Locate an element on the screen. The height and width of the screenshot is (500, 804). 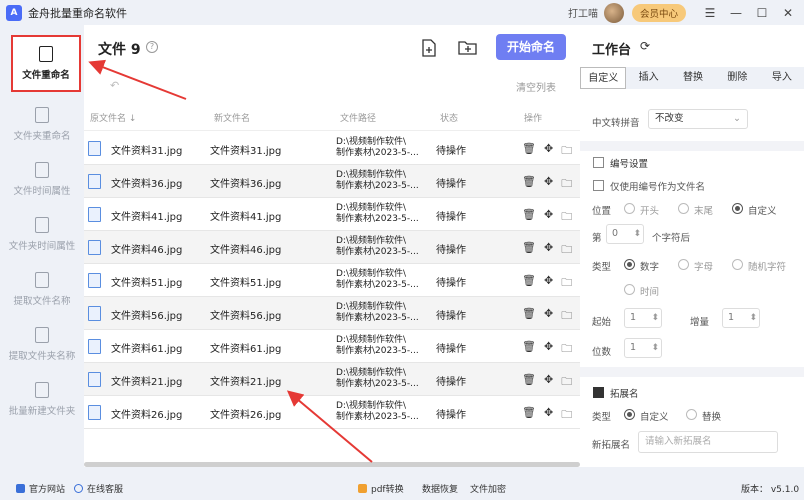
chevron-down-icon: ⌄ is located at coordinates (737, 118).